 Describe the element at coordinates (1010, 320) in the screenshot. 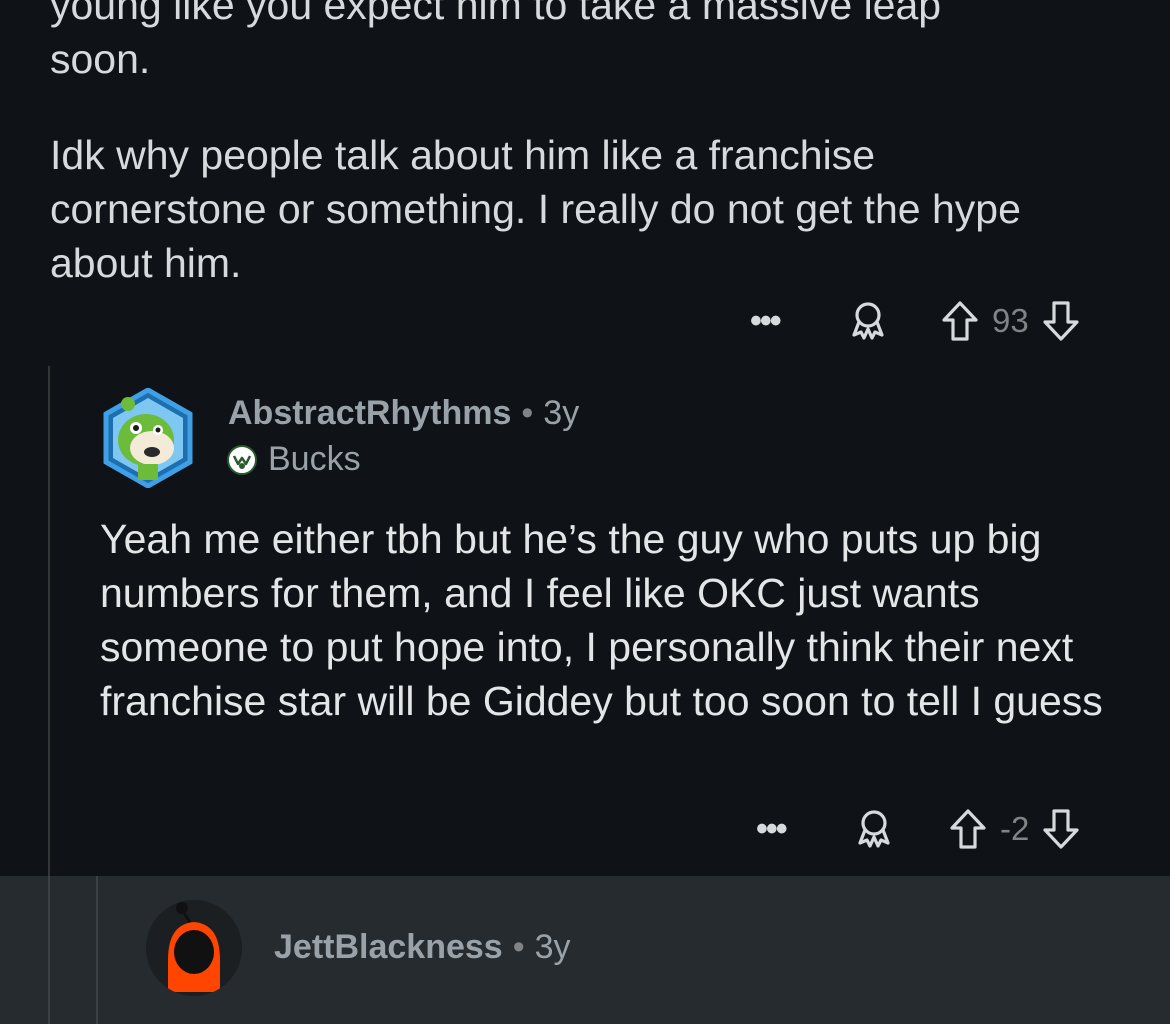

I see `vote-count: 93` at that location.